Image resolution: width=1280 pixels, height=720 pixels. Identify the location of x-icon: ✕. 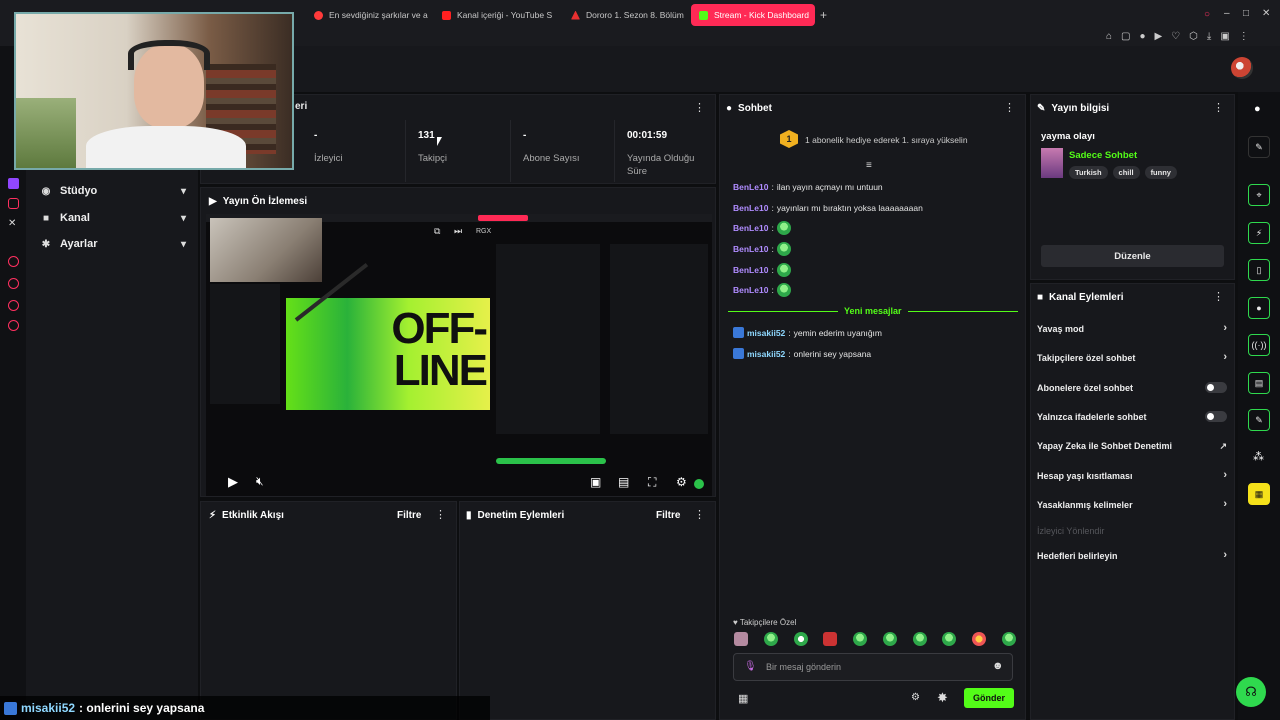
(12, 223).